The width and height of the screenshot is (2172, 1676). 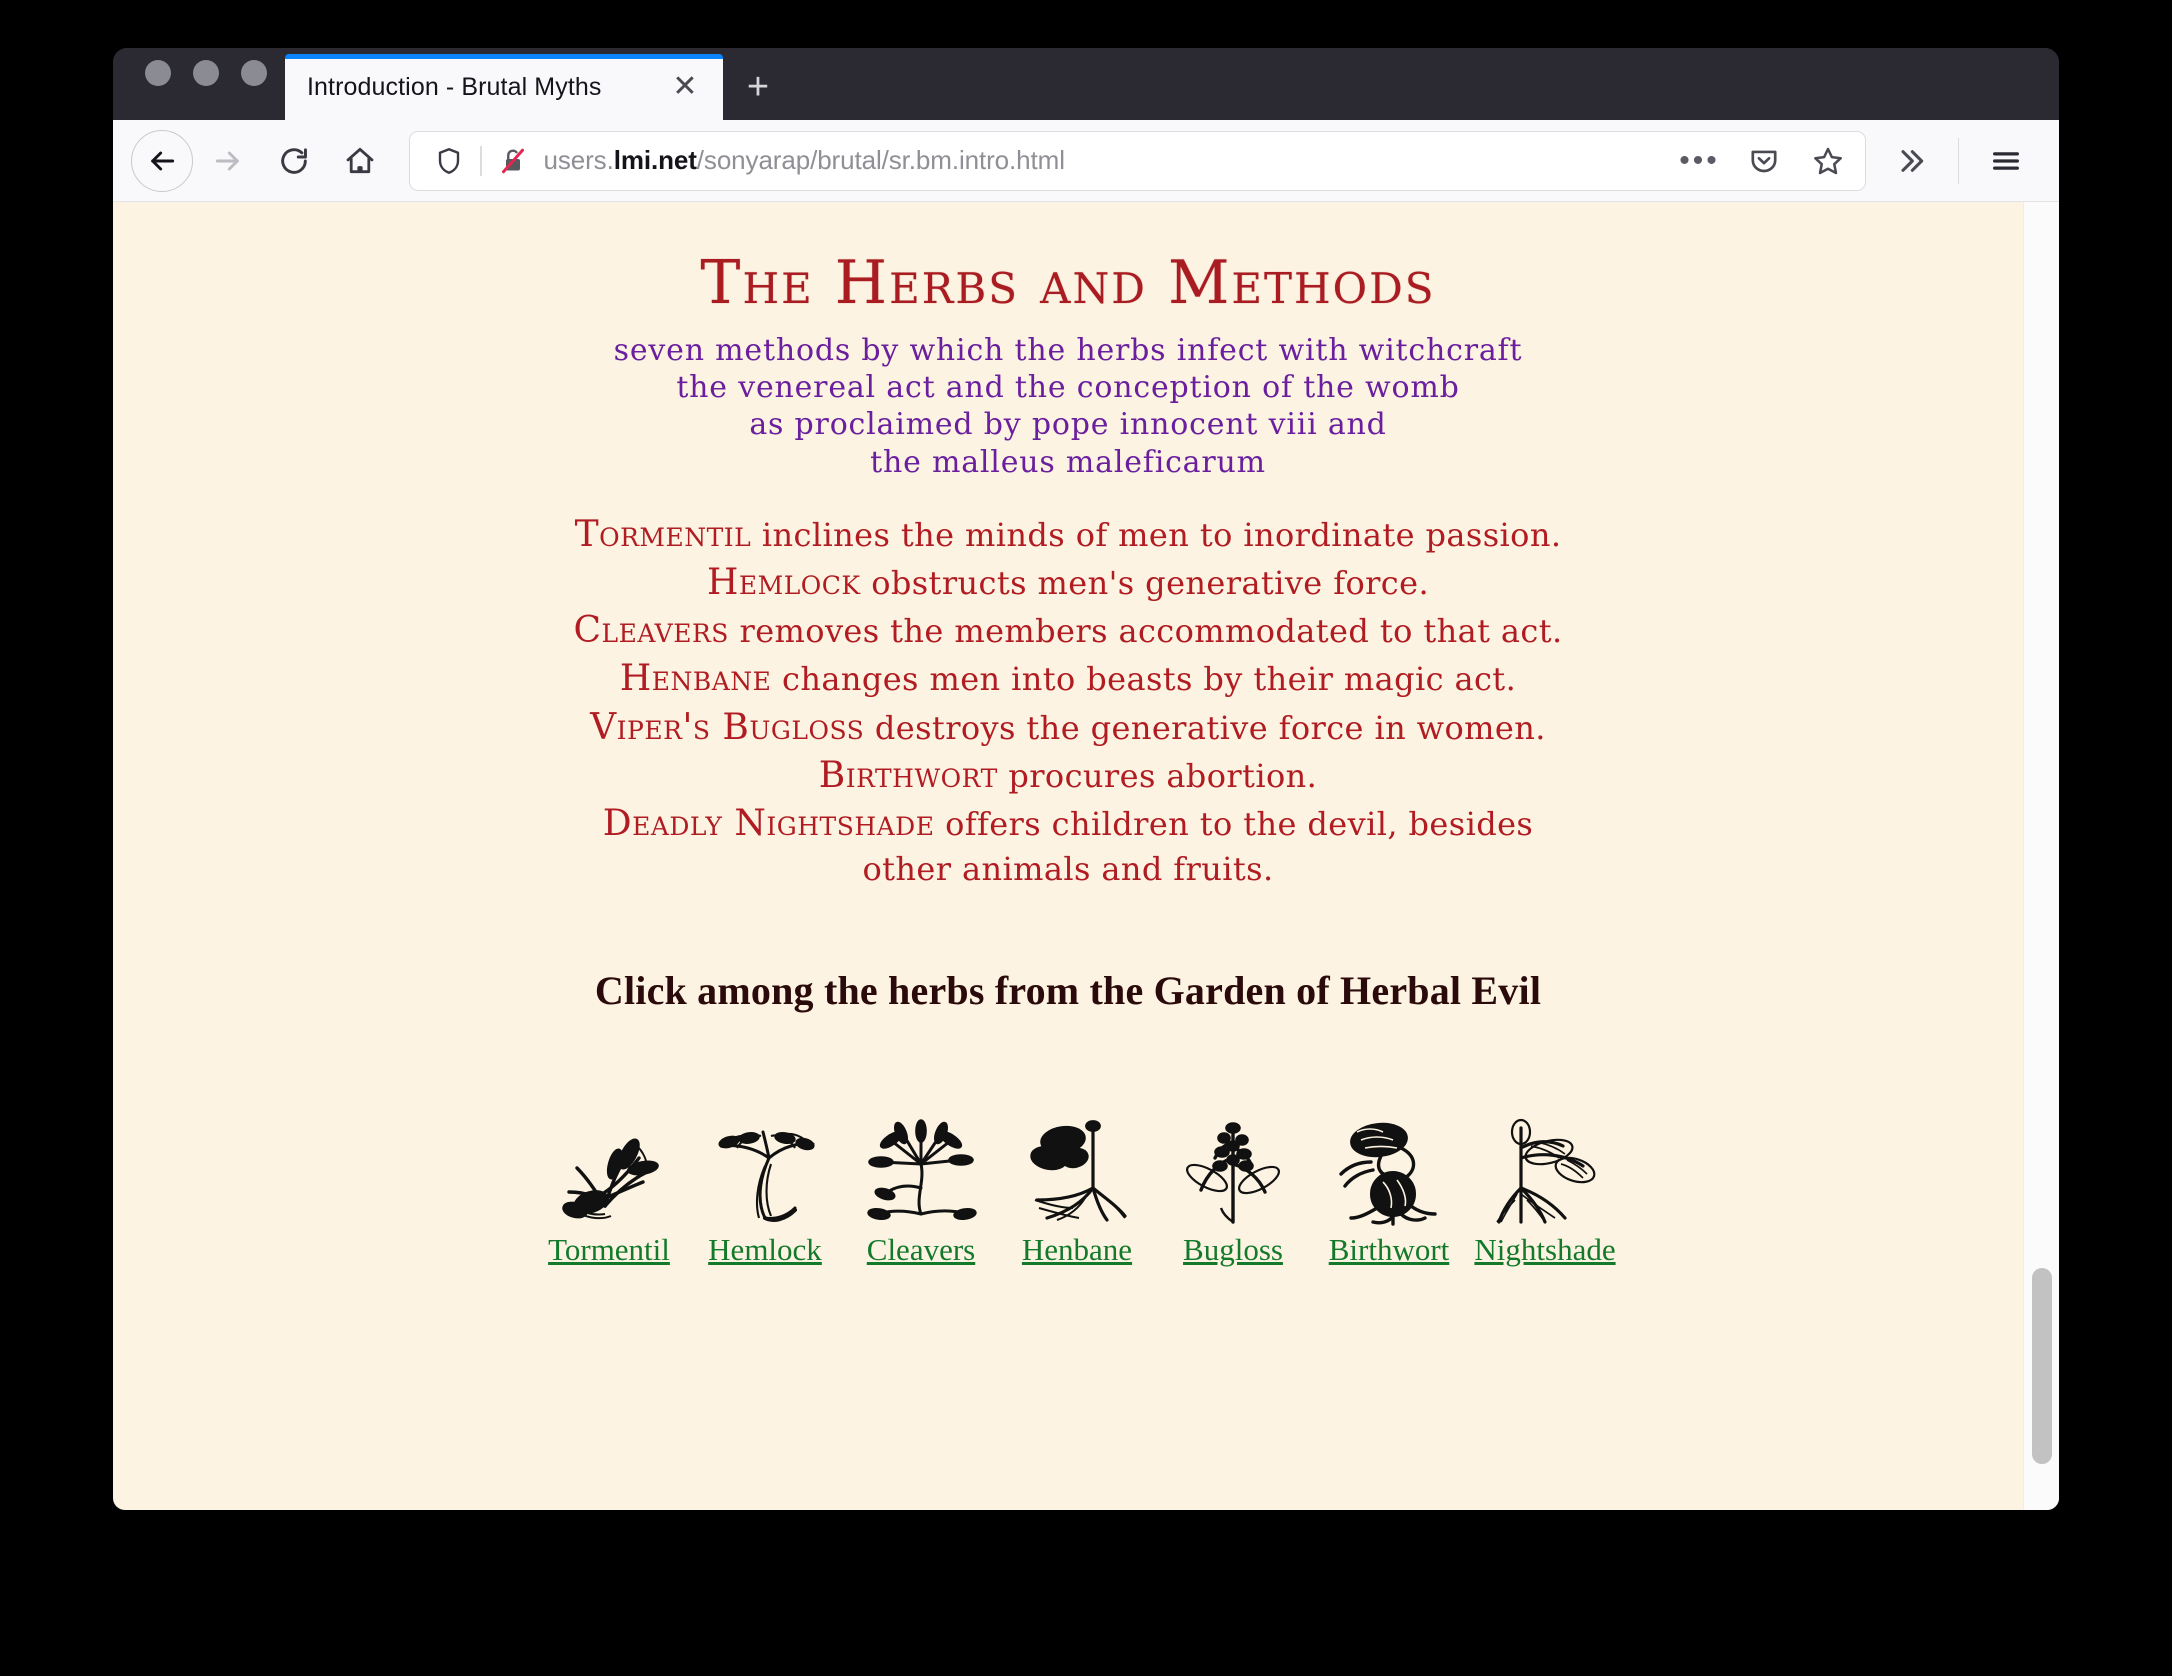 What do you see at coordinates (758, 87) in the screenshot?
I see `new-tab-button: +` at bounding box center [758, 87].